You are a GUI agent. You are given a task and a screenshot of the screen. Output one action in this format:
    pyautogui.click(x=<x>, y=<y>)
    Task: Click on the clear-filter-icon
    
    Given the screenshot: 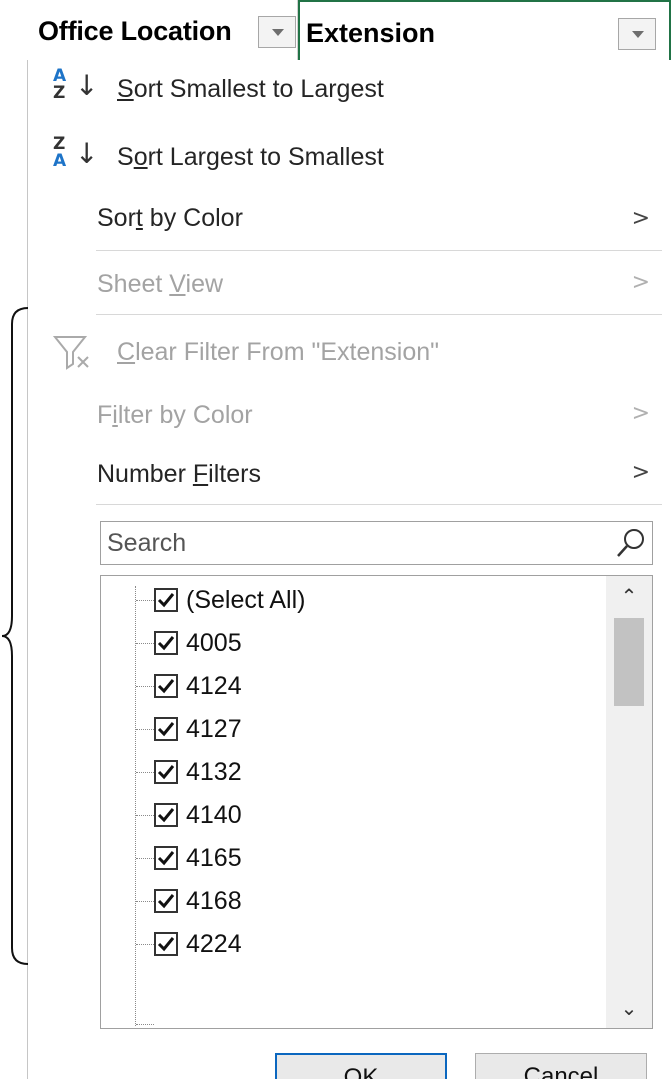 What is the action you would take?
    pyautogui.click(x=70, y=353)
    